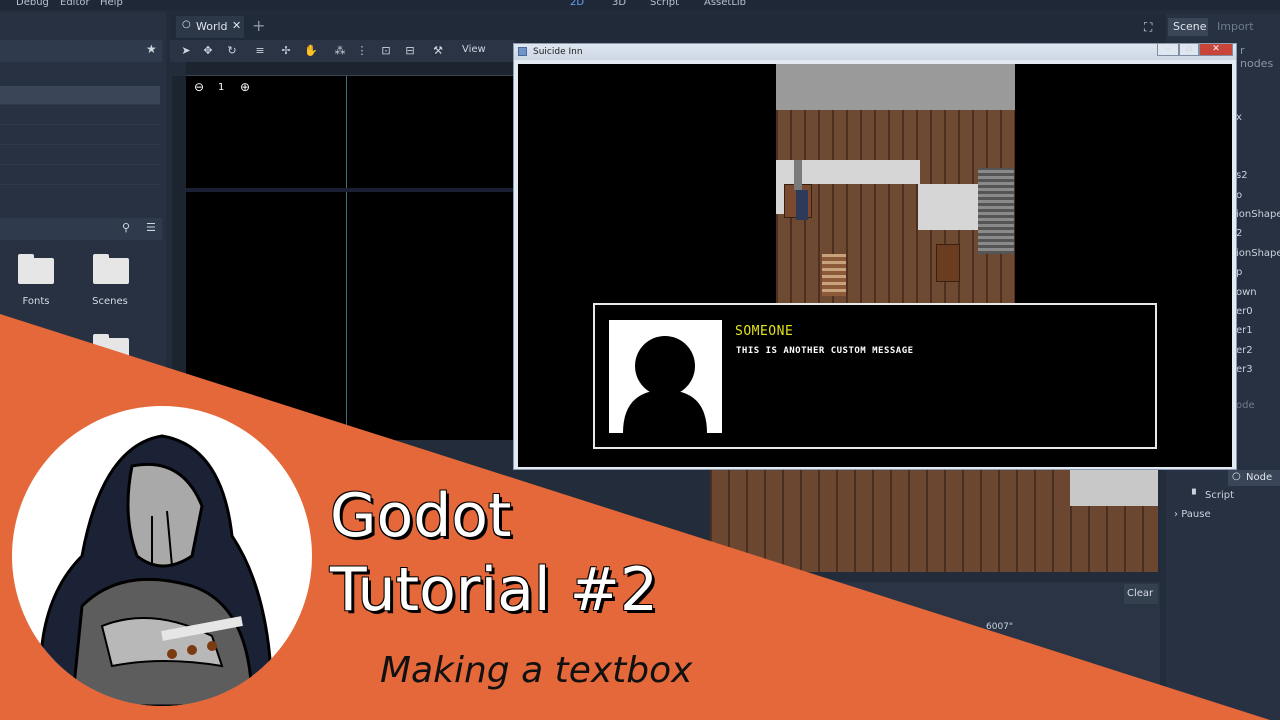 The width and height of the screenshot is (1280, 720). I want to click on thumbnail-subtitle: Making a textbox, so click(536, 670).